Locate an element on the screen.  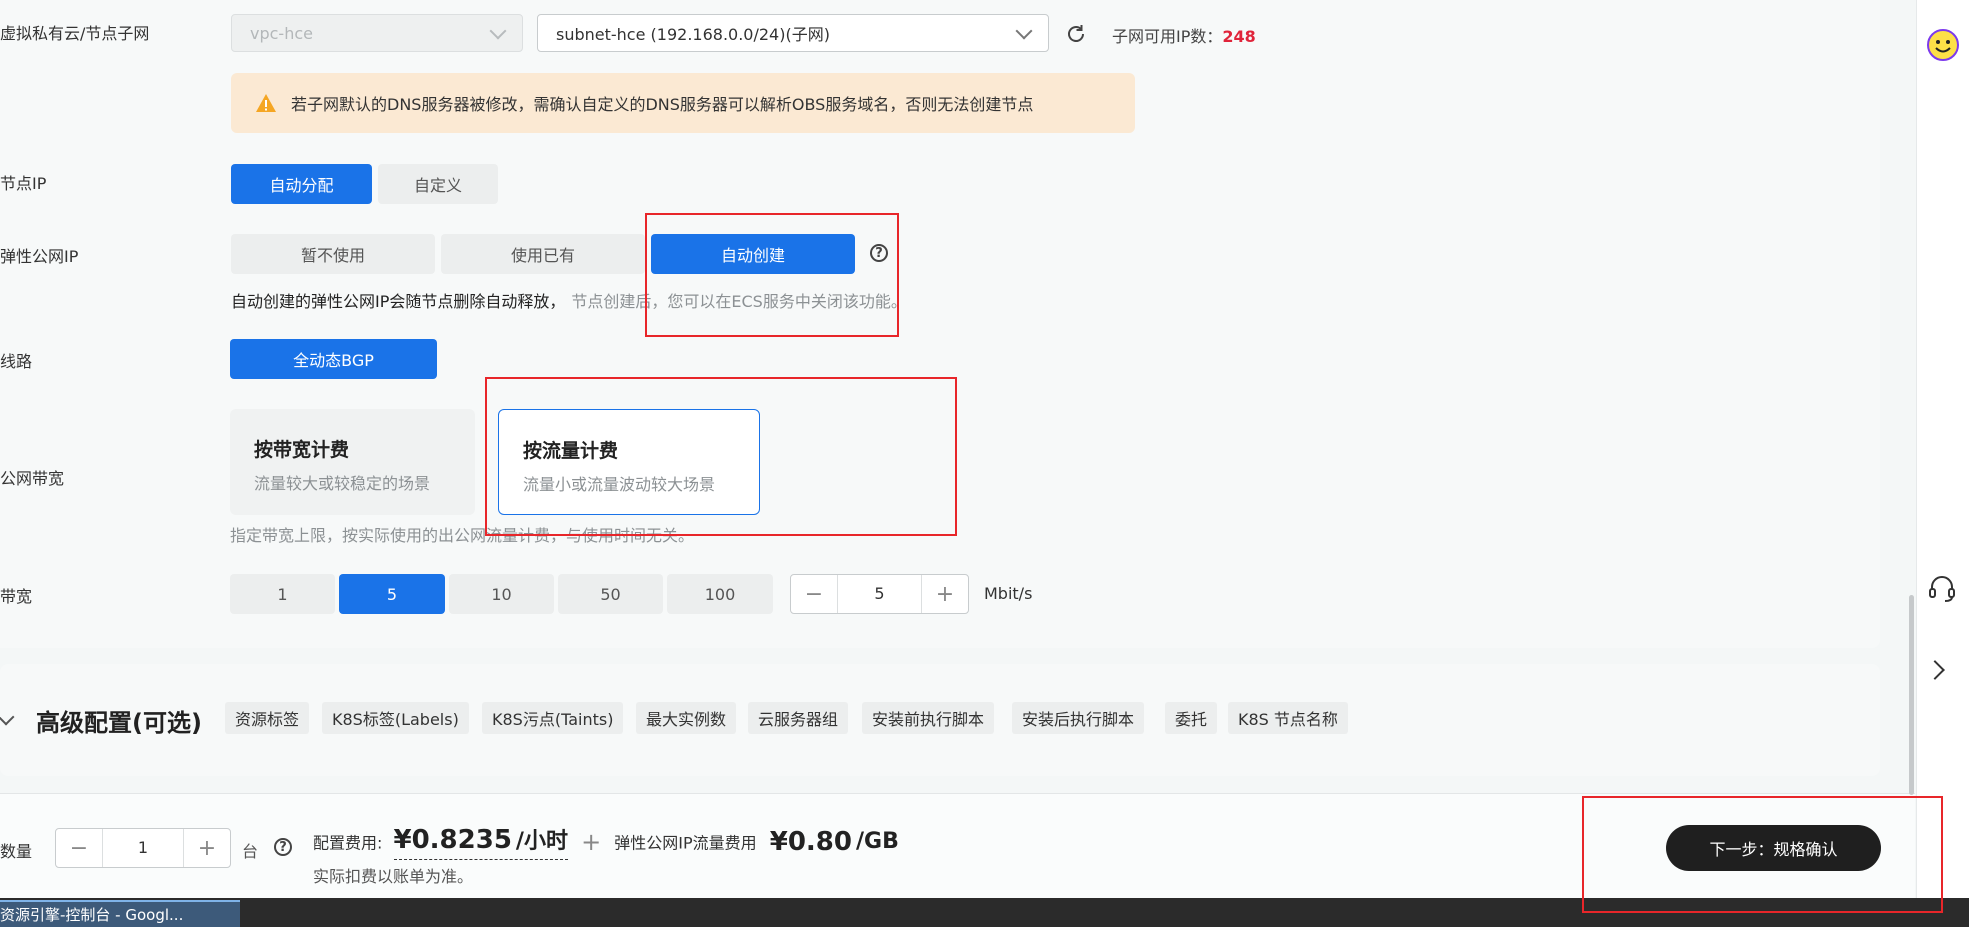
eip-option-existing: 使用已有 is located at coordinates (543, 254).